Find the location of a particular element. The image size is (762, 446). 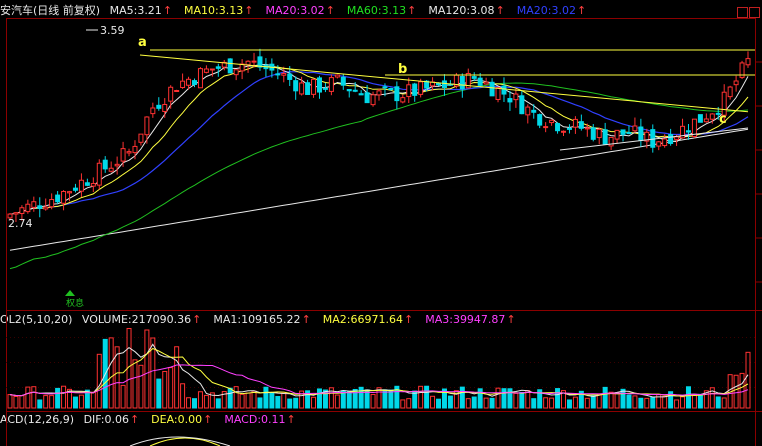

high-price-label: 3.59 is located at coordinates (112, 30).